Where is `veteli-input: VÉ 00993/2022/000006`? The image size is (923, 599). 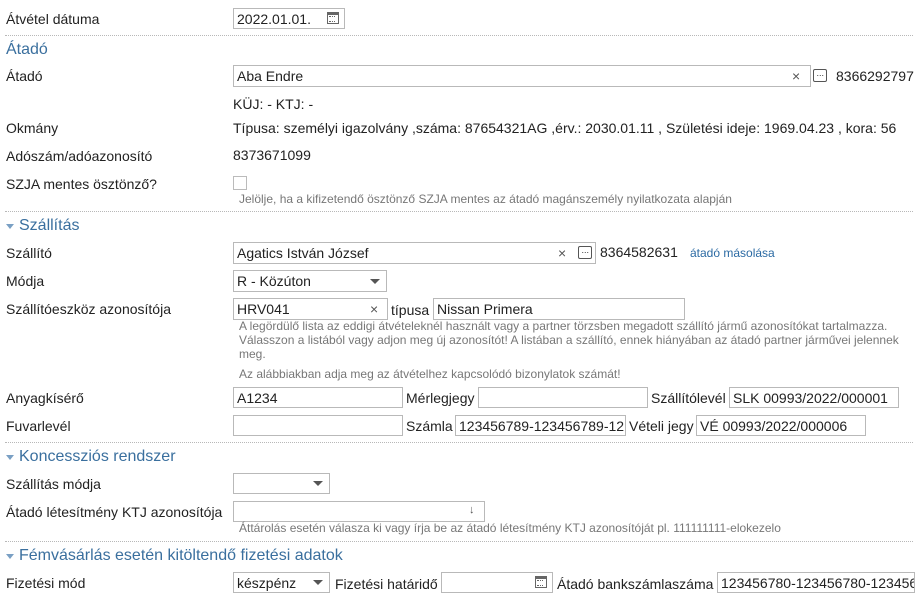
veteli-input: VÉ 00993/2022/000006 is located at coordinates (781, 425).